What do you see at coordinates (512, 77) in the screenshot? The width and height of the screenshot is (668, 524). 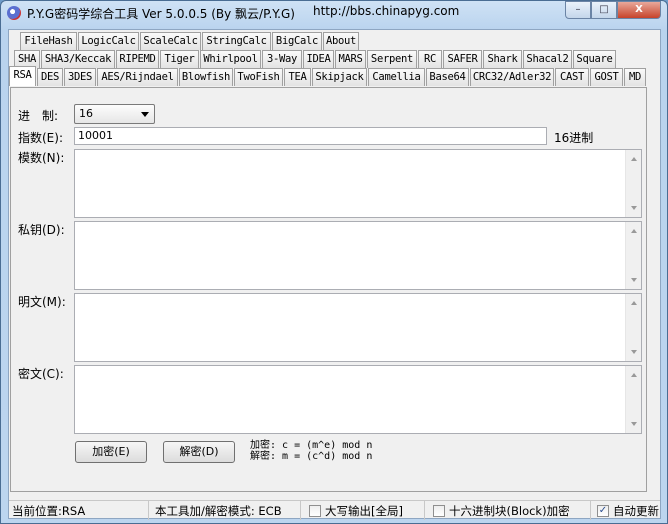 I see `tab-crc32-adler32: CRC32/Adler32` at bounding box center [512, 77].